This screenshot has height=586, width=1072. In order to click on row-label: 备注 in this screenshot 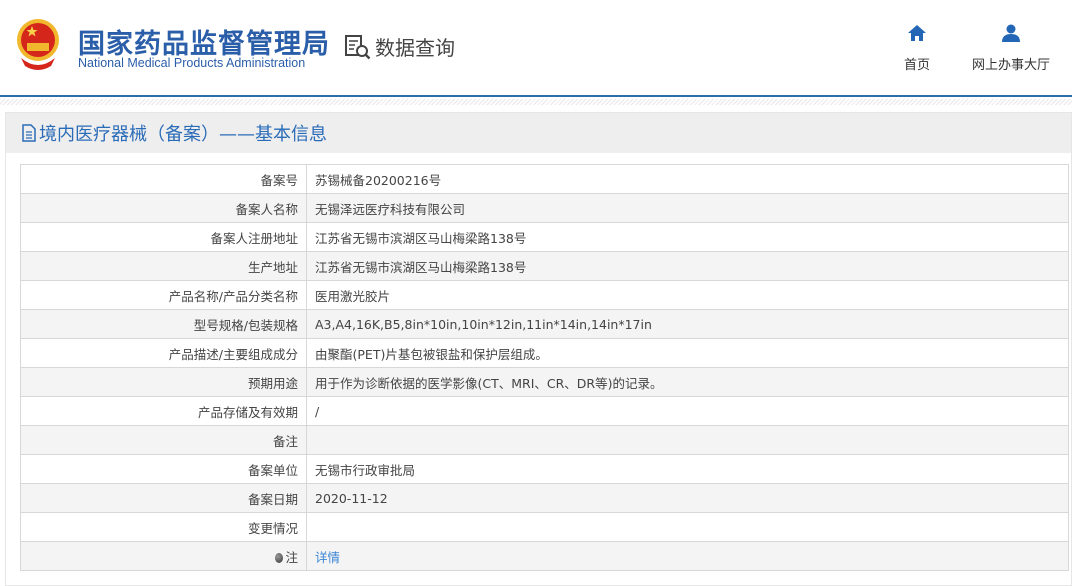, I will do `click(163, 440)`.